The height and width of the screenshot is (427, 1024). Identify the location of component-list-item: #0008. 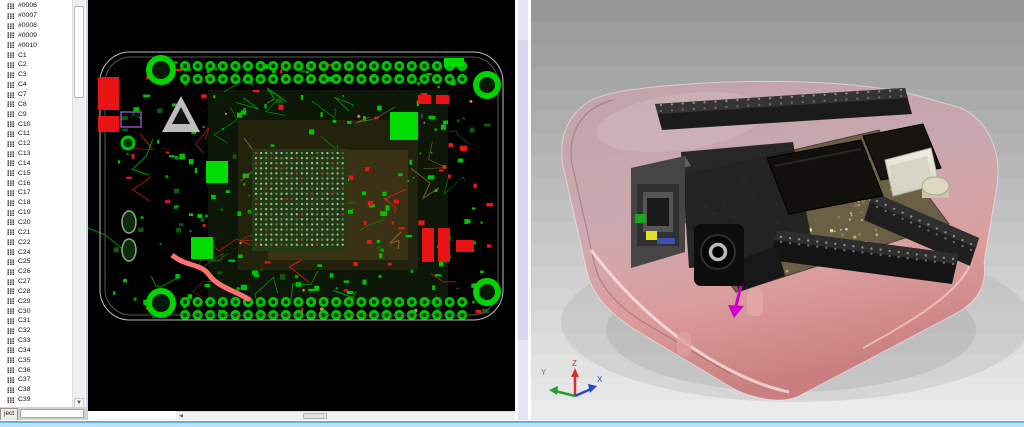
(36, 26).